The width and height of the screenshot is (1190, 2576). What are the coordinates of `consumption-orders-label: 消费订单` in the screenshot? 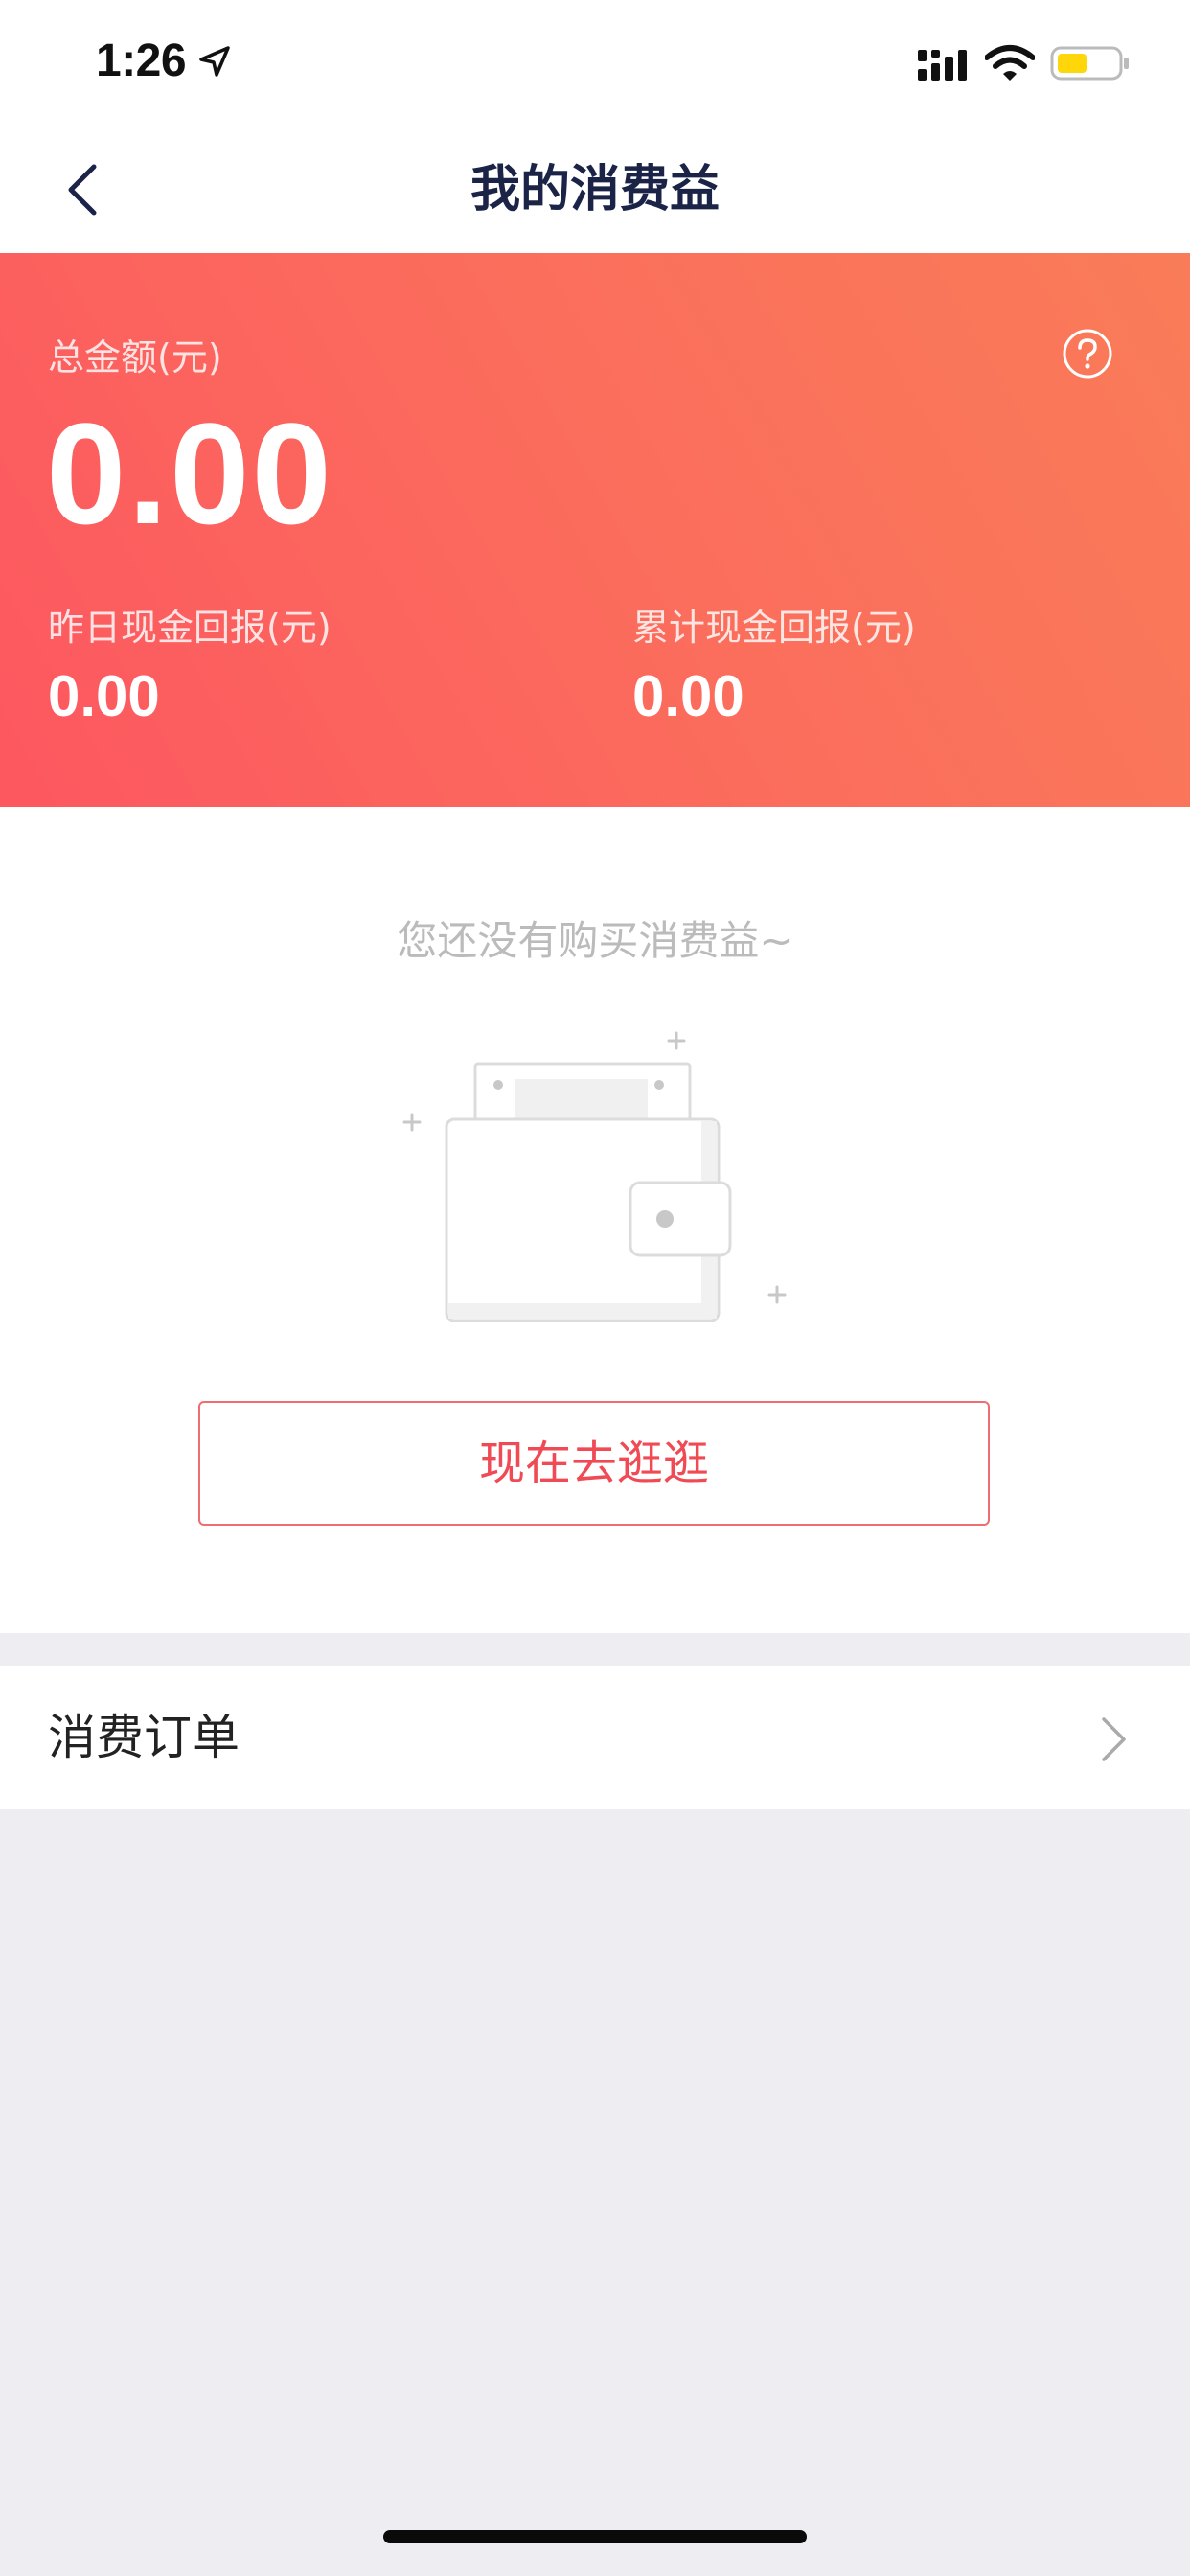 It's located at (144, 1737).